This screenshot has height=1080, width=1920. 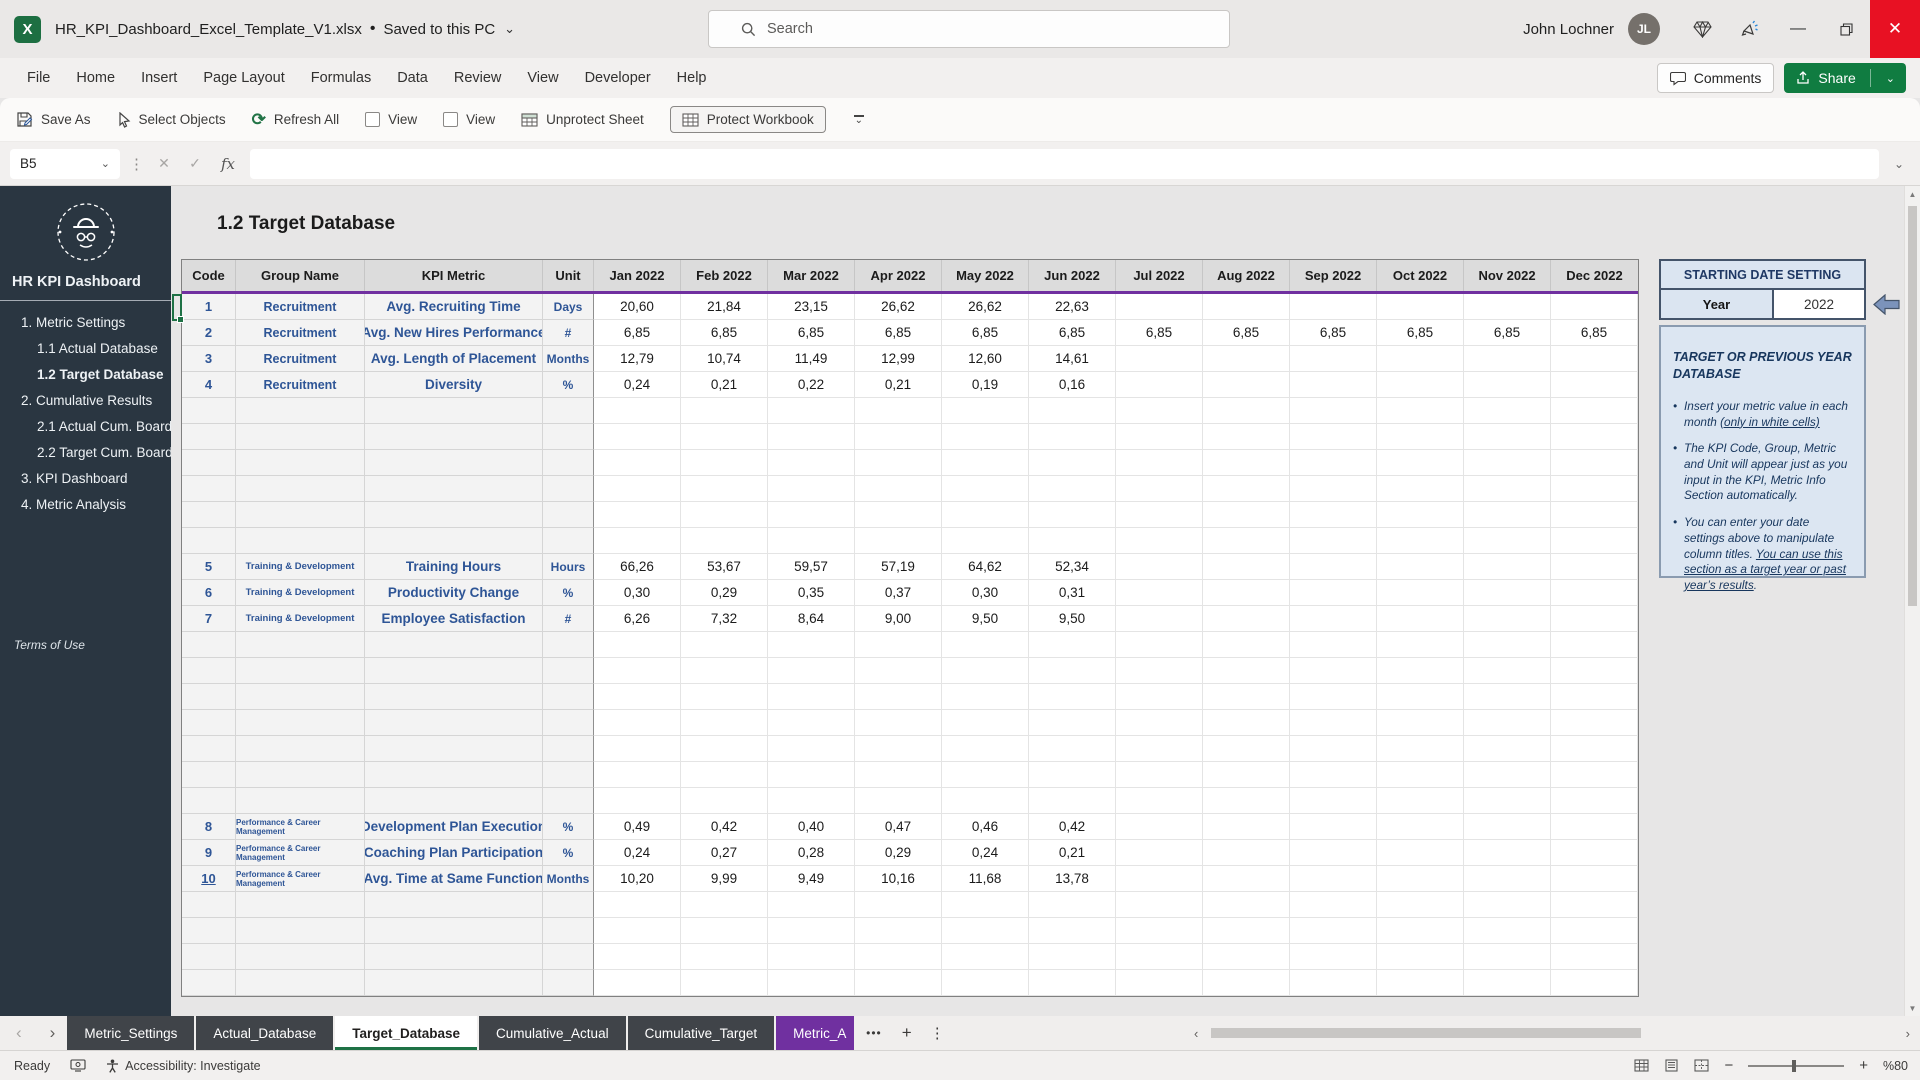 What do you see at coordinates (898, 879) in the screenshot?
I see `cell-value: 10,16` at bounding box center [898, 879].